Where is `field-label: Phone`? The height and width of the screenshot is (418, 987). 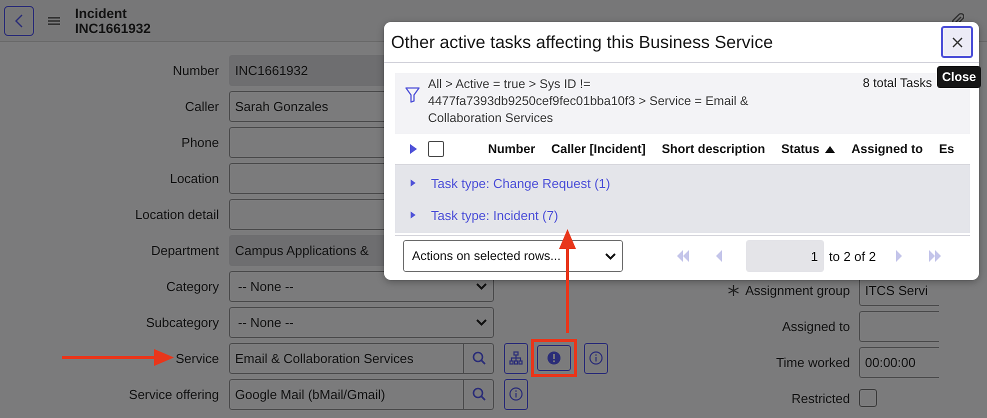
field-label: Phone is located at coordinates (200, 142).